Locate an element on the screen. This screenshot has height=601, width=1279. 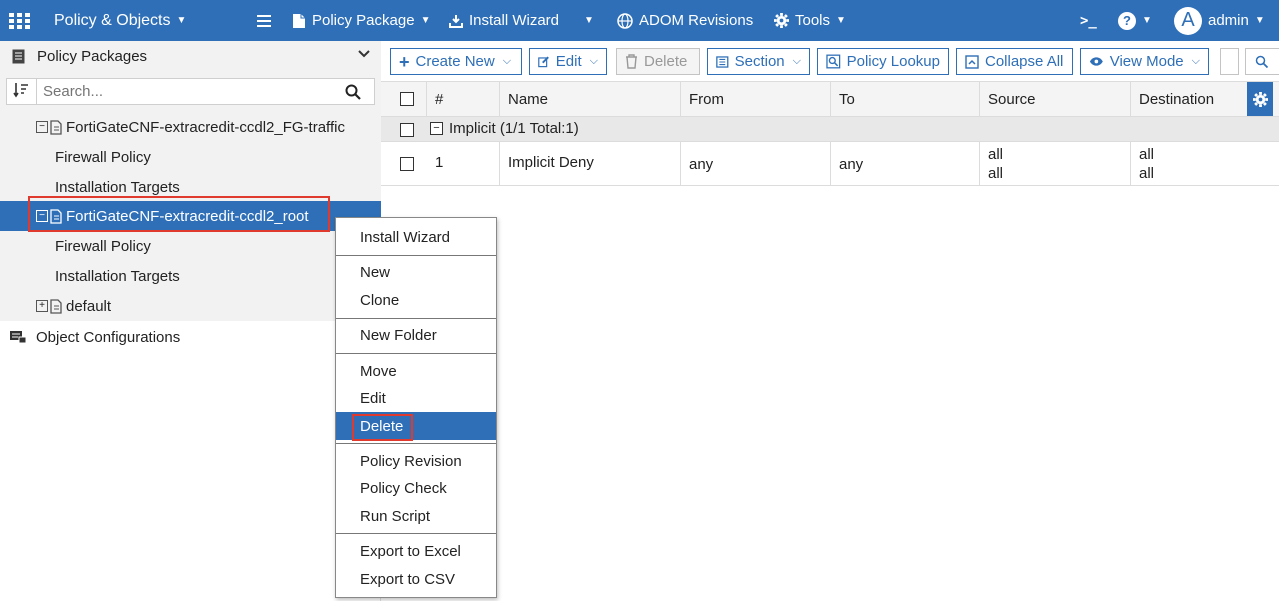
plus-icon: + is located at coordinates (404, 61).